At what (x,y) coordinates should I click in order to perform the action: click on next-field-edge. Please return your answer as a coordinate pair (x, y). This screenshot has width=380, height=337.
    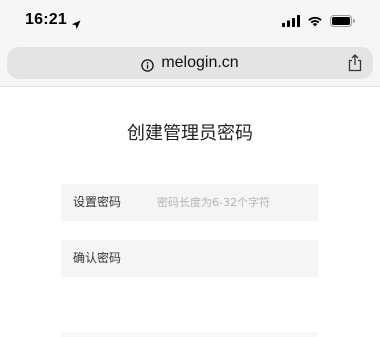
    Looking at the image, I should click on (189, 334).